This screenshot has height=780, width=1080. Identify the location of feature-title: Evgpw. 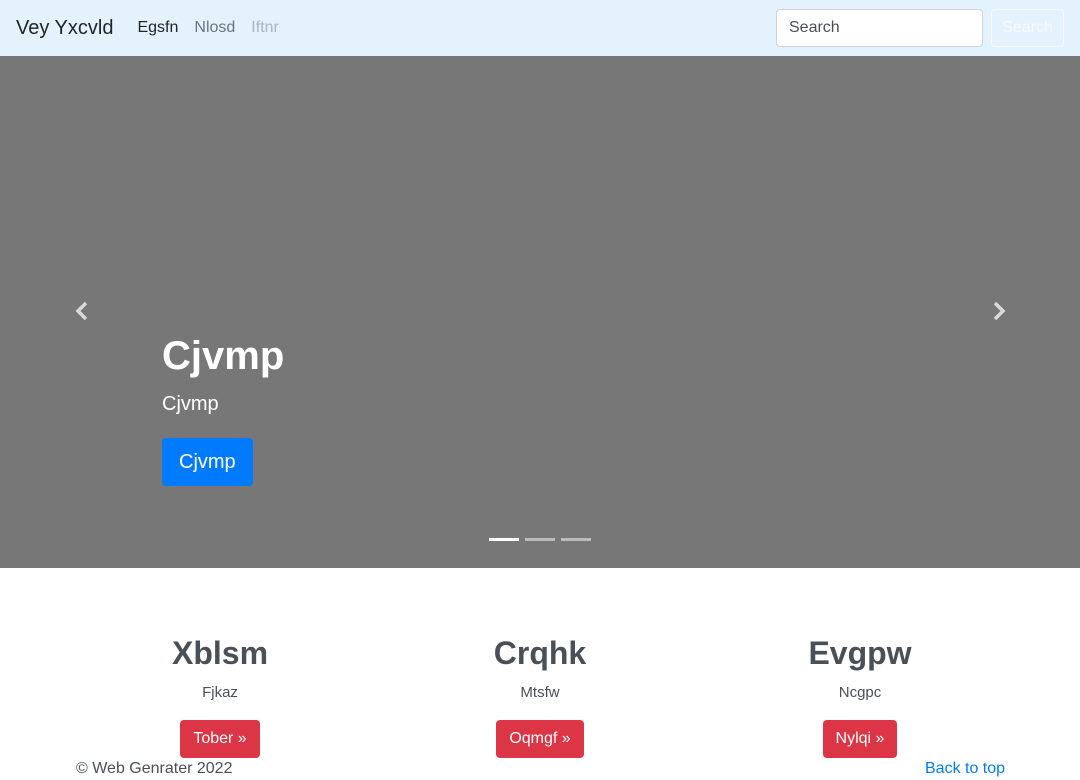
(860, 653).